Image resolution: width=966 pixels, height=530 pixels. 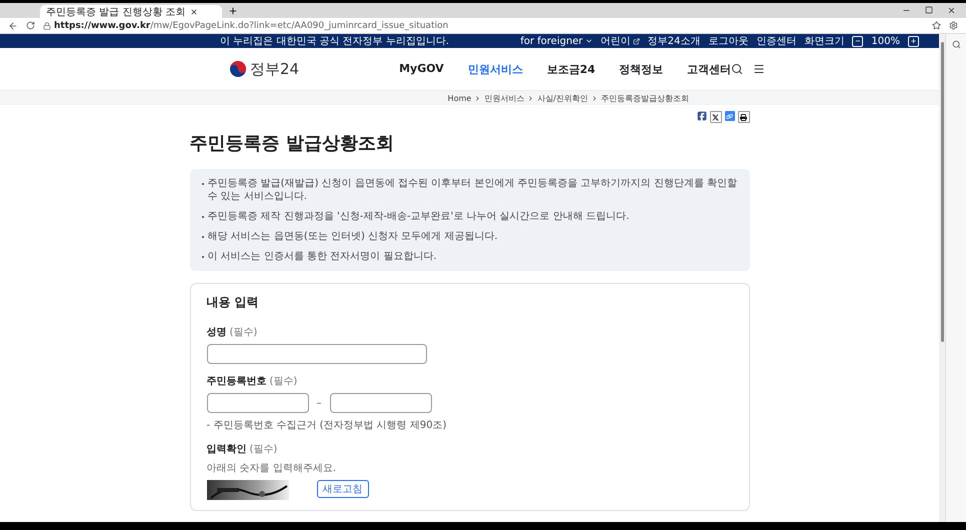 What do you see at coordinates (744, 117) in the screenshot?
I see `print-icon` at bounding box center [744, 117].